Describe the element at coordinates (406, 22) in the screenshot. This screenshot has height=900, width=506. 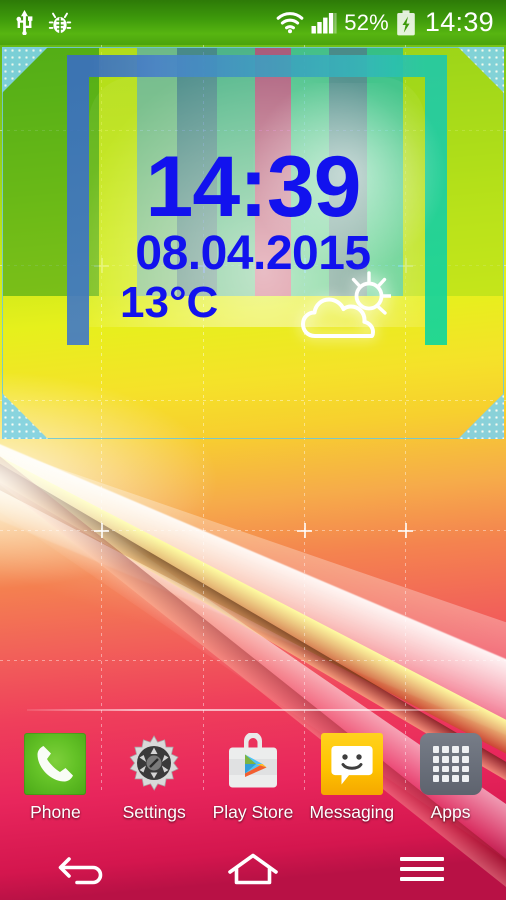
I see `battery-charging-icon` at that location.